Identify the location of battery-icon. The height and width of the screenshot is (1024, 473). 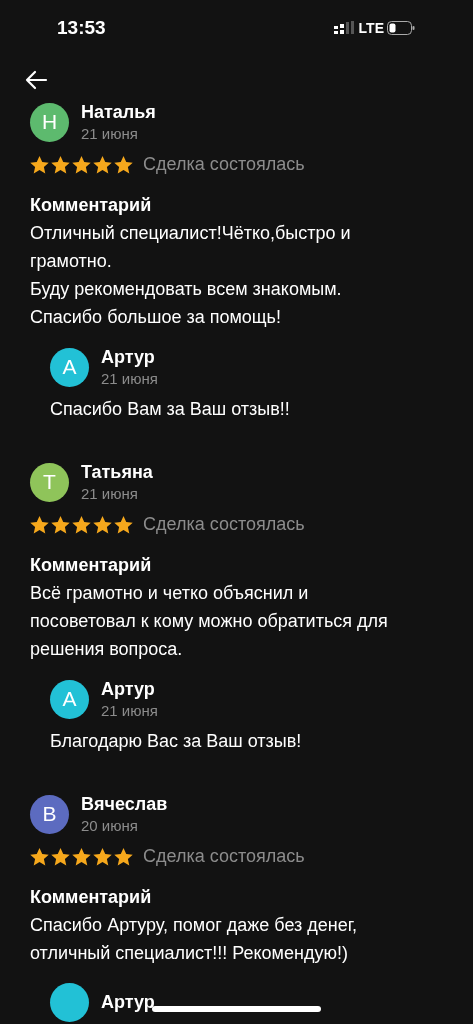
(401, 28).